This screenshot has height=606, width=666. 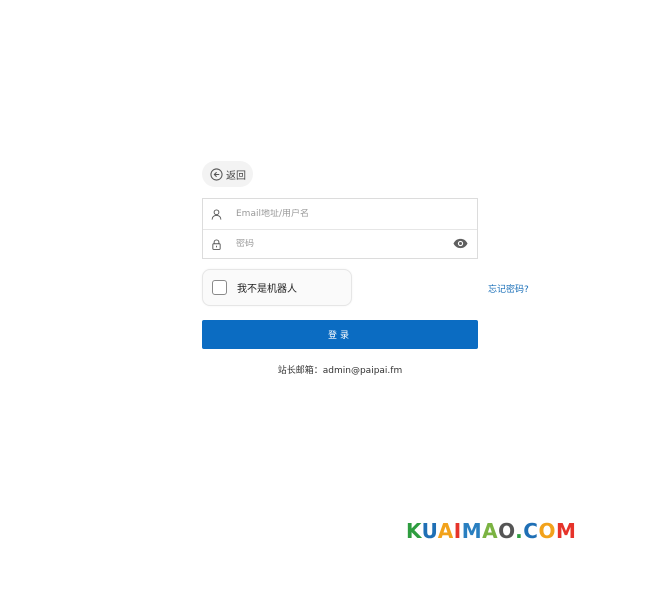 I want to click on login-button: 登录, so click(x=340, y=334).